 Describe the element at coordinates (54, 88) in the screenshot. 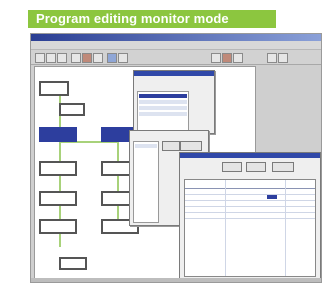

I see `initial-step` at that location.